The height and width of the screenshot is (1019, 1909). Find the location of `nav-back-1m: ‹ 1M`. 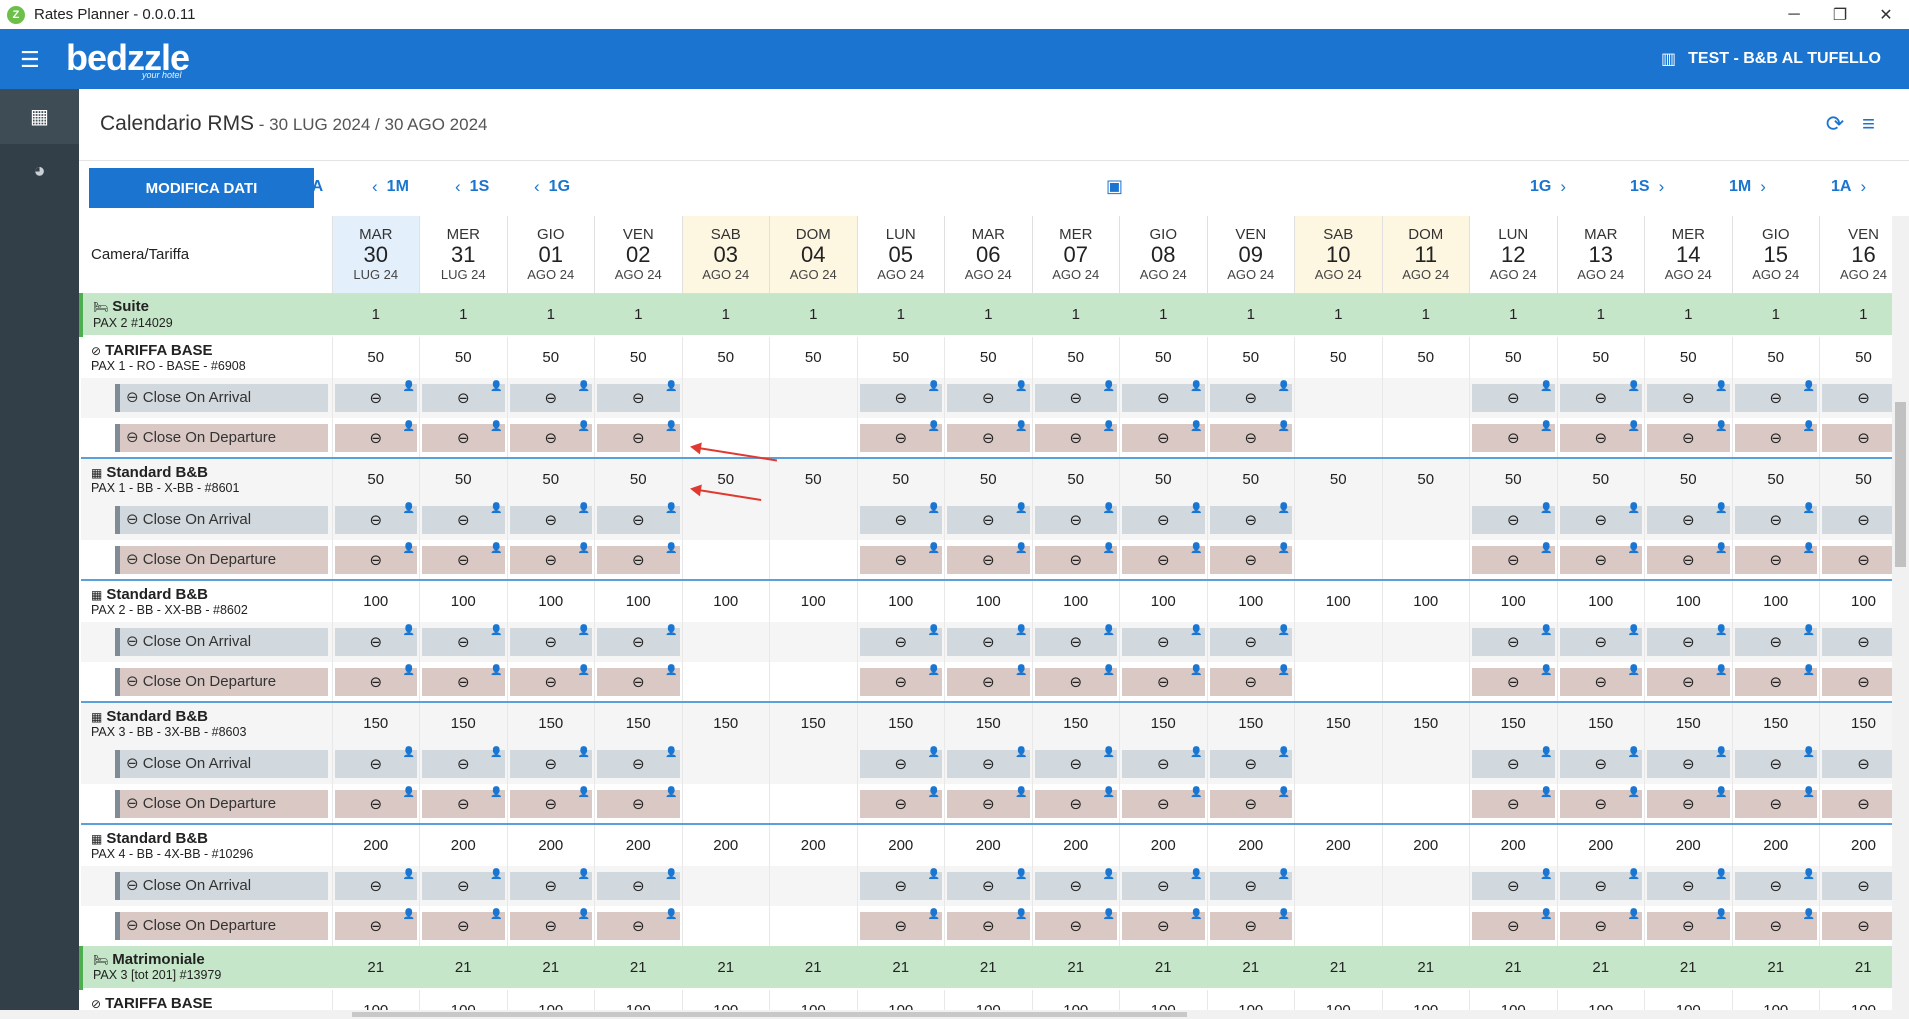

nav-back-1m: ‹ 1M is located at coordinates (386, 187).